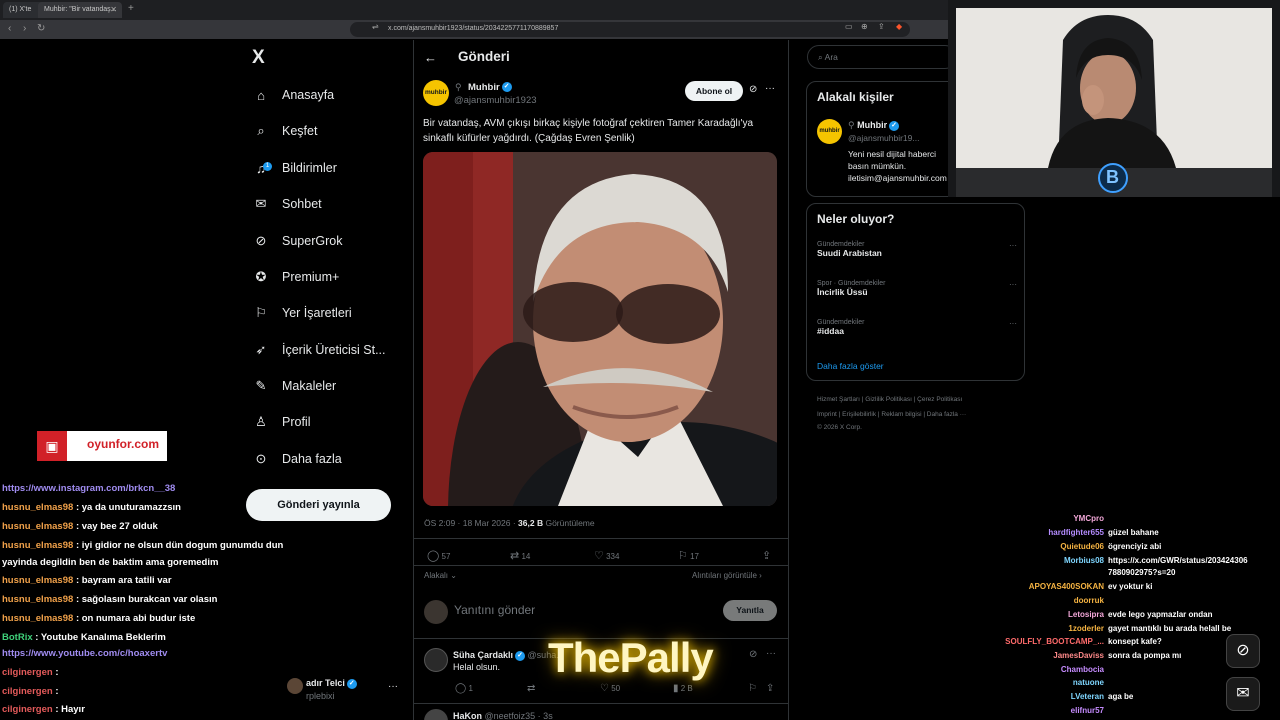 The height and width of the screenshot is (720, 1280). Describe the element at coordinates (297, 241) in the screenshot. I see `nav-item-supergrok: ⊘ SuperGrok` at that location.